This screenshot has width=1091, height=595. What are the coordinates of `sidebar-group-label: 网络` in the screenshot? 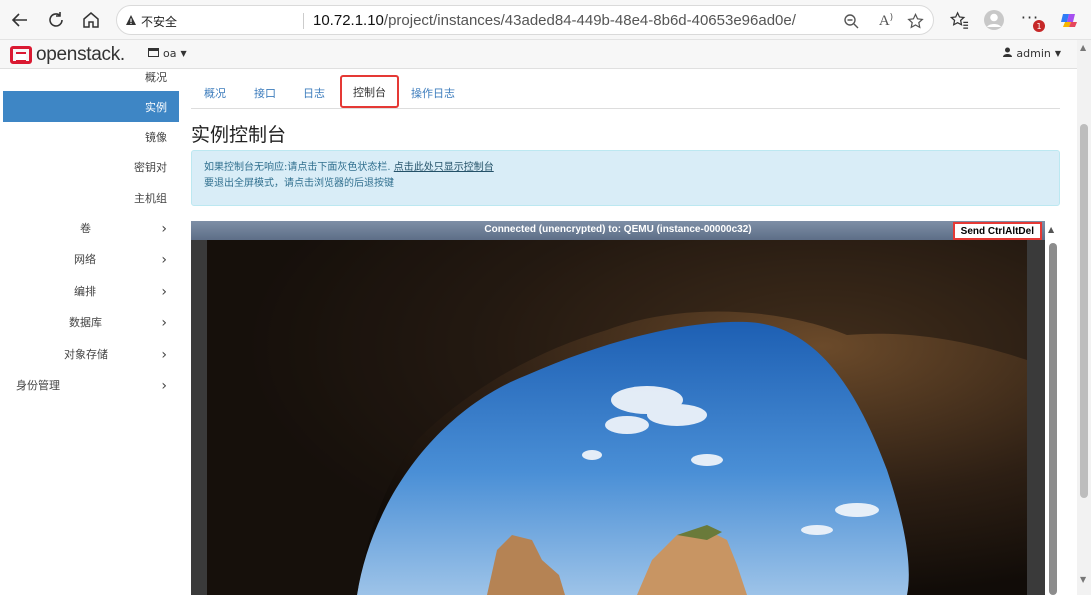 It's located at (85, 259).